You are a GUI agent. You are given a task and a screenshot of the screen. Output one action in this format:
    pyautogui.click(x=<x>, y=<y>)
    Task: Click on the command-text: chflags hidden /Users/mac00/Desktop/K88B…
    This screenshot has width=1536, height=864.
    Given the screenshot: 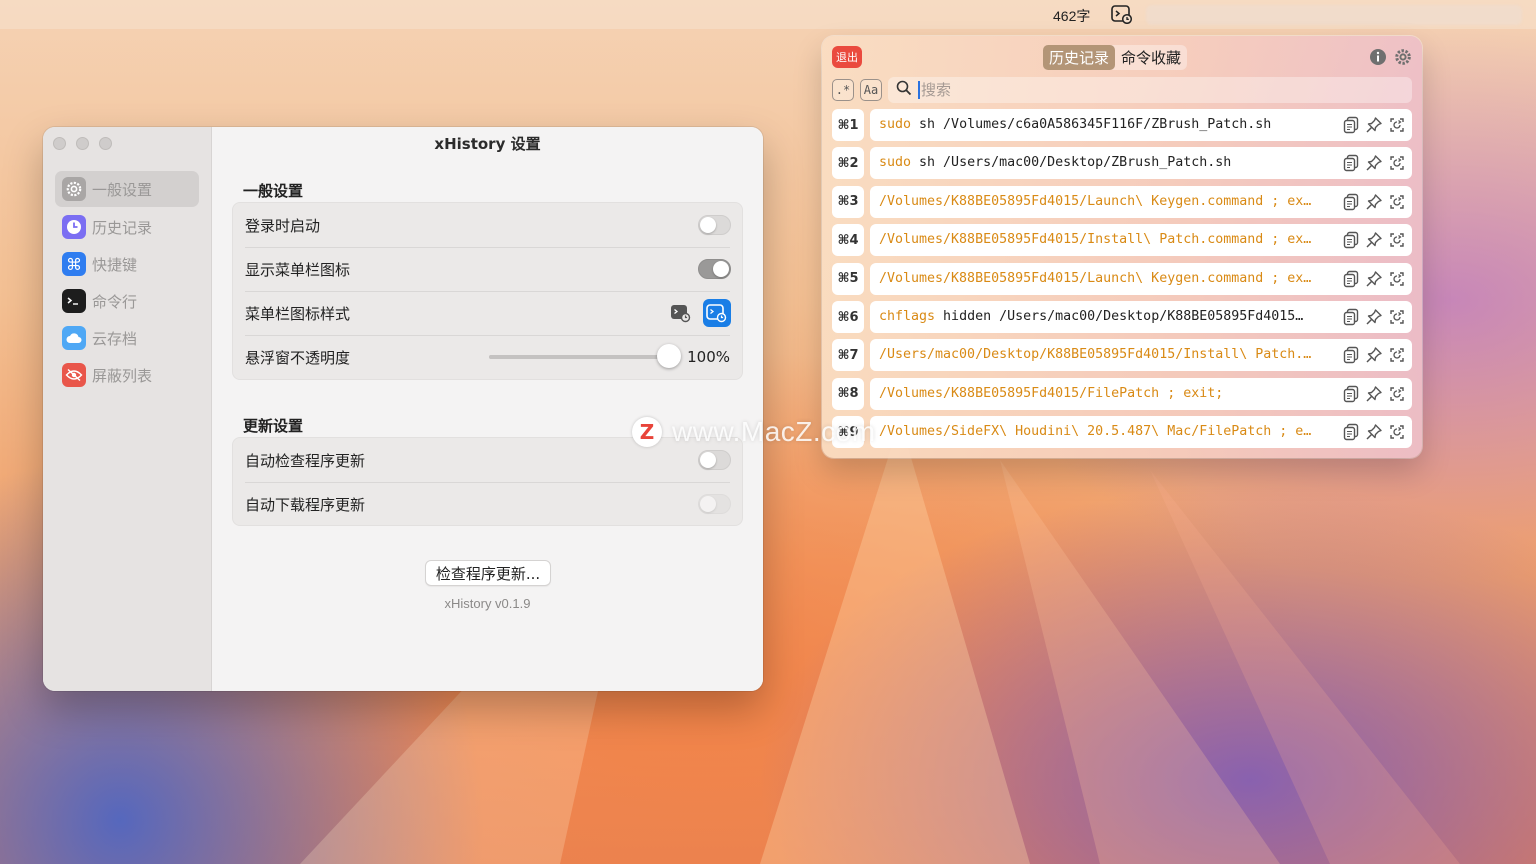 What is the action you would take?
    pyautogui.click(x=1104, y=317)
    